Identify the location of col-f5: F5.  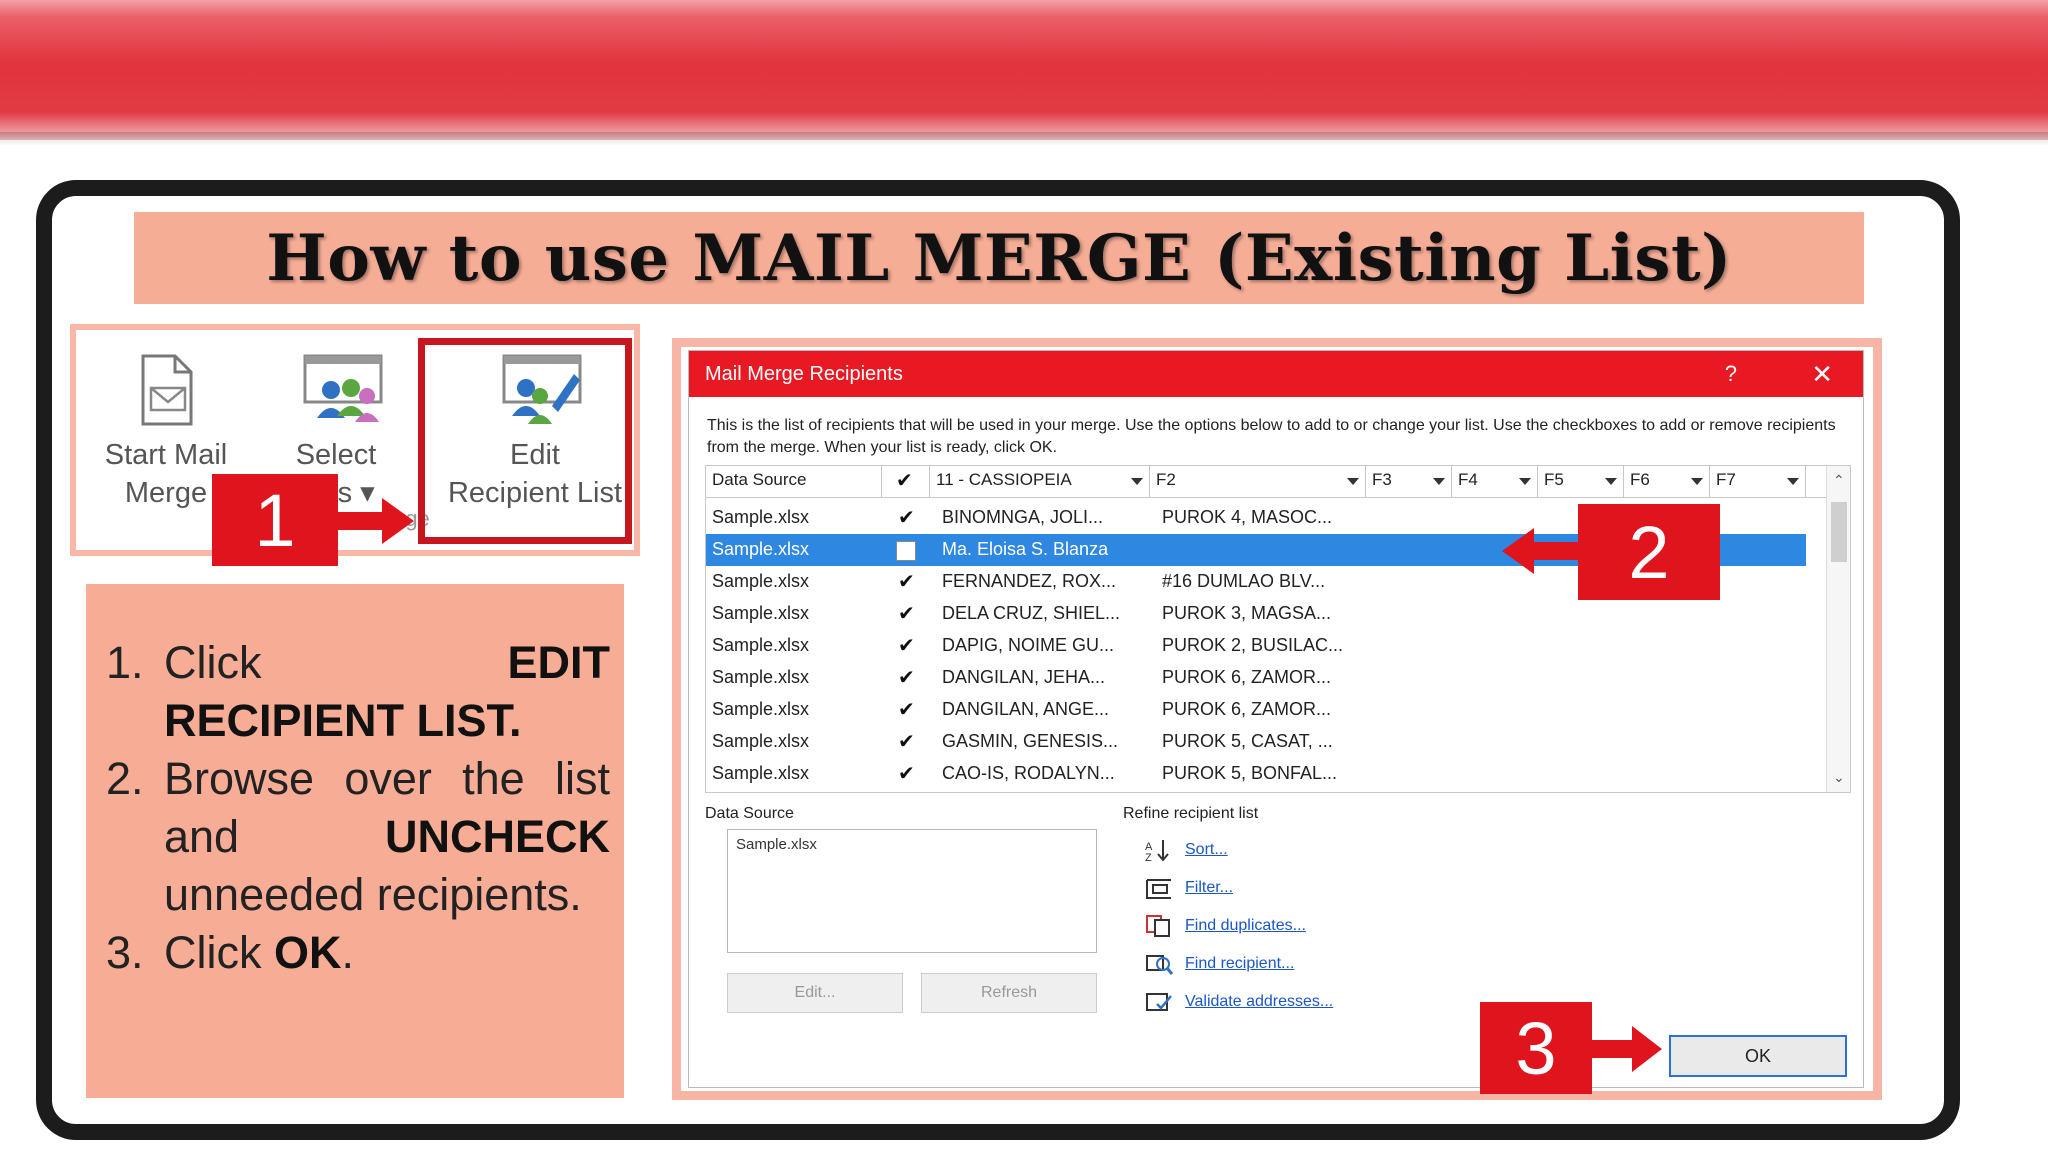
(1581, 482).